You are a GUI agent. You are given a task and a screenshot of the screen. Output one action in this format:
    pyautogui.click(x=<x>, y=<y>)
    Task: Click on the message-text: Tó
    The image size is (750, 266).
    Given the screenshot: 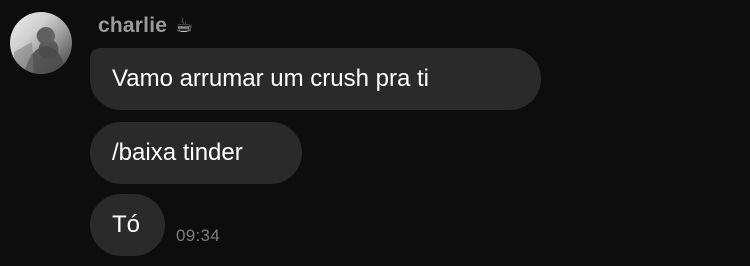 What is the action you would take?
    pyautogui.click(x=126, y=224)
    